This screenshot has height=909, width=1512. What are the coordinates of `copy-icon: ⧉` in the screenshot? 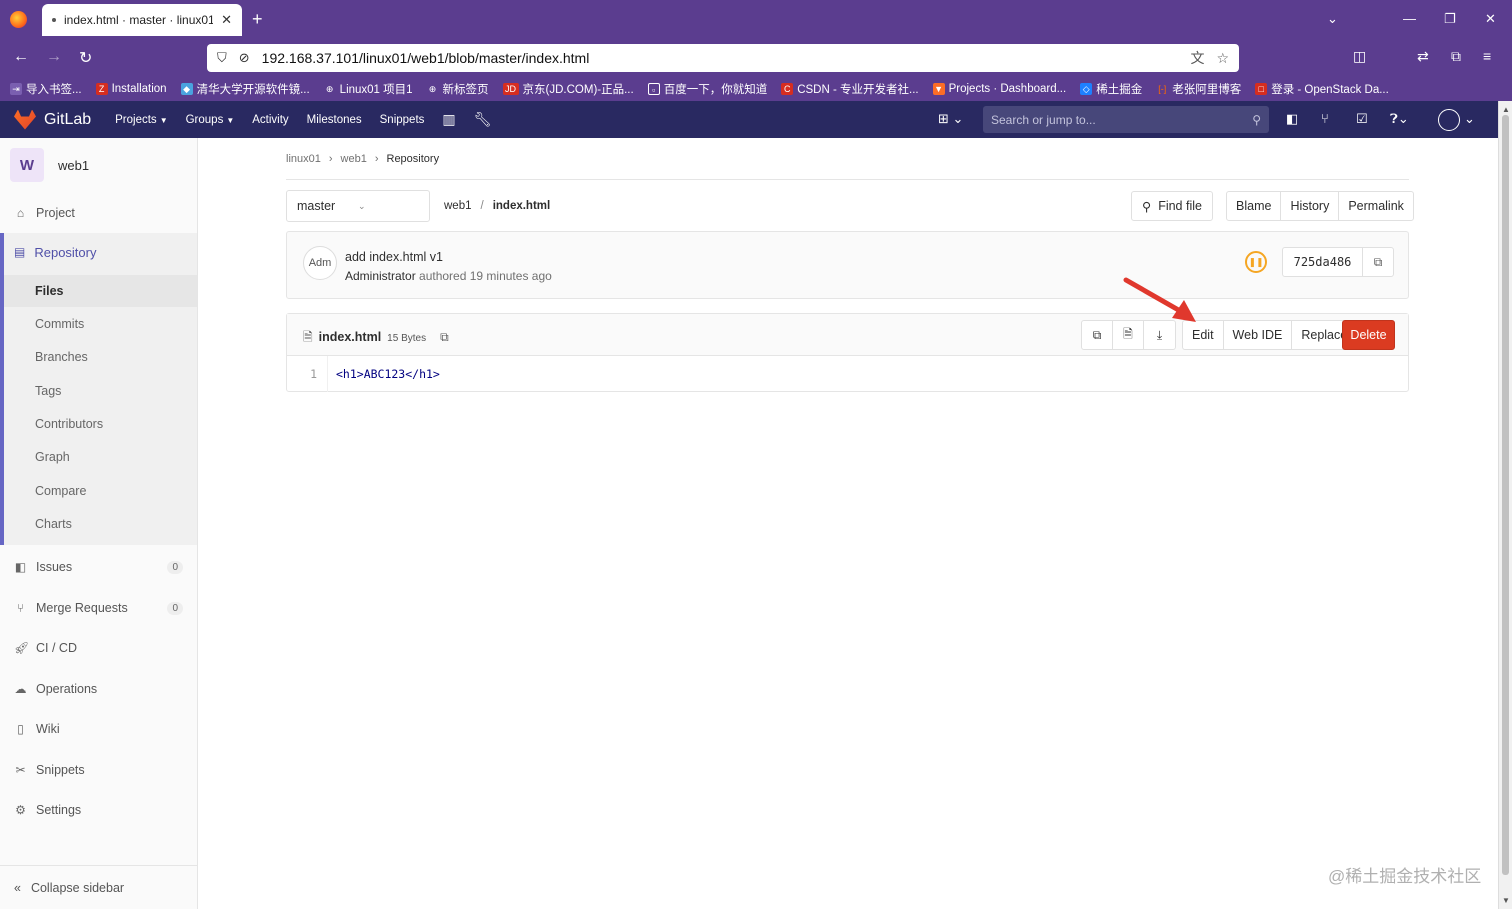 It's located at (1378, 262).